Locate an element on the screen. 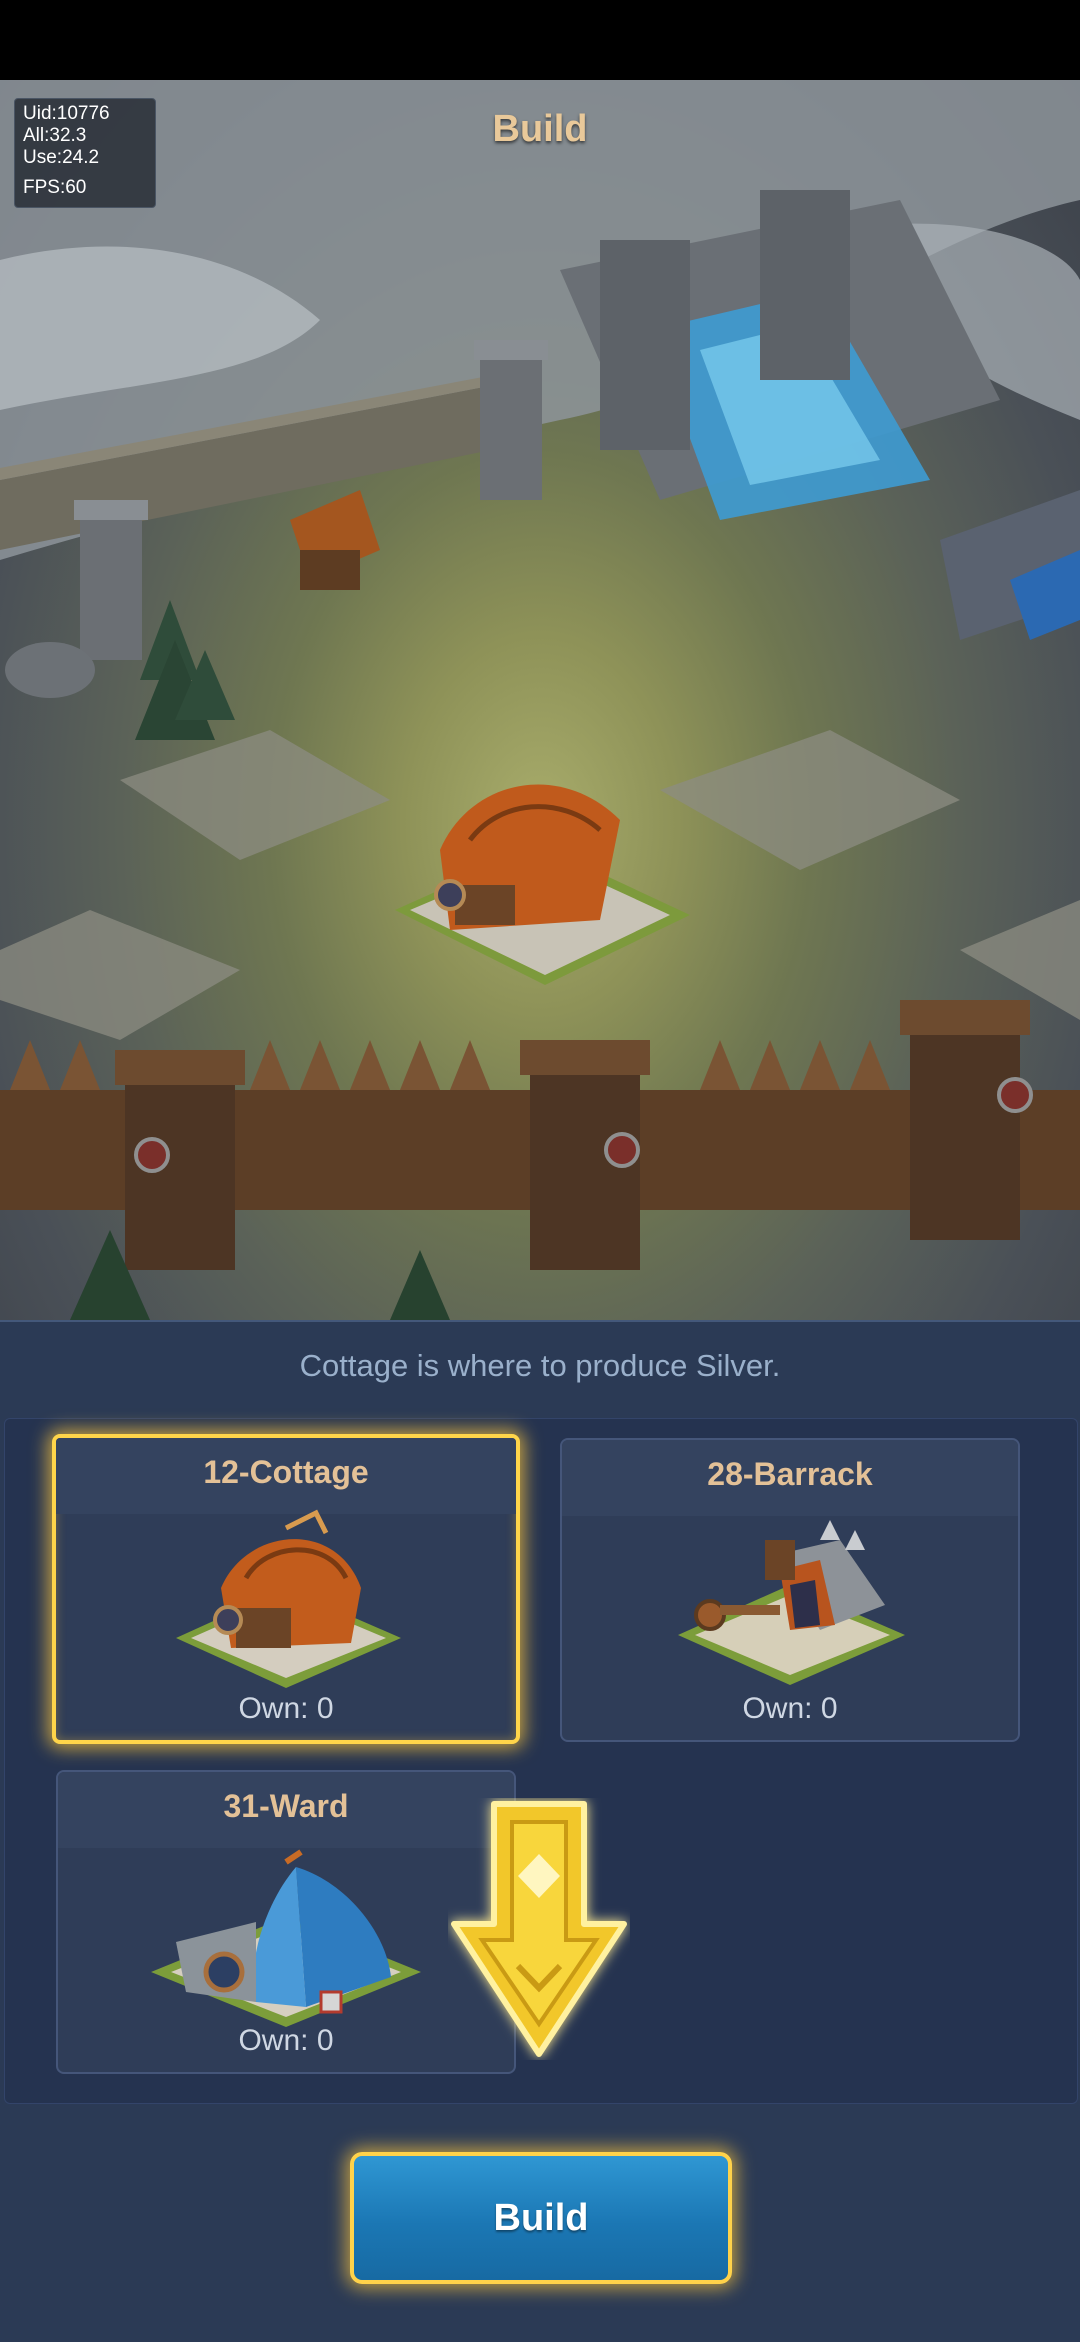 This screenshot has width=1080, height=2342. building-card-barrack: 28-Barrack Own: 0 is located at coordinates (790, 1590).